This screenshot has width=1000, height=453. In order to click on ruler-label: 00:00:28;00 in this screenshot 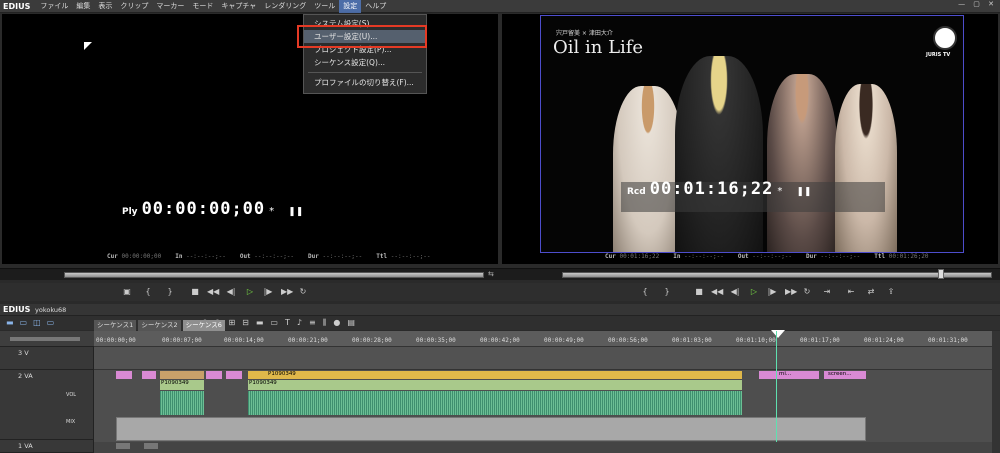, I will do `click(372, 340)`.